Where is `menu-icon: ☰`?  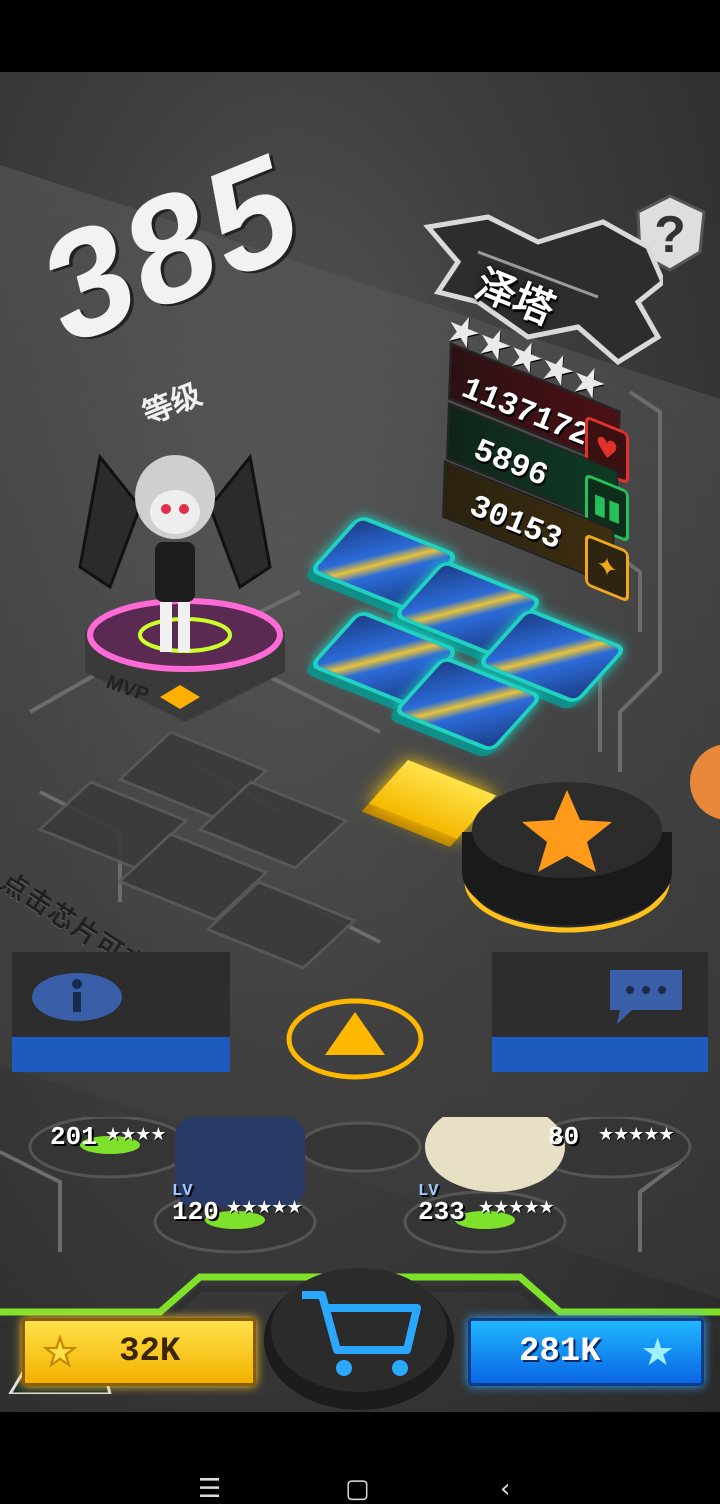 menu-icon: ☰ is located at coordinates (209, 1489).